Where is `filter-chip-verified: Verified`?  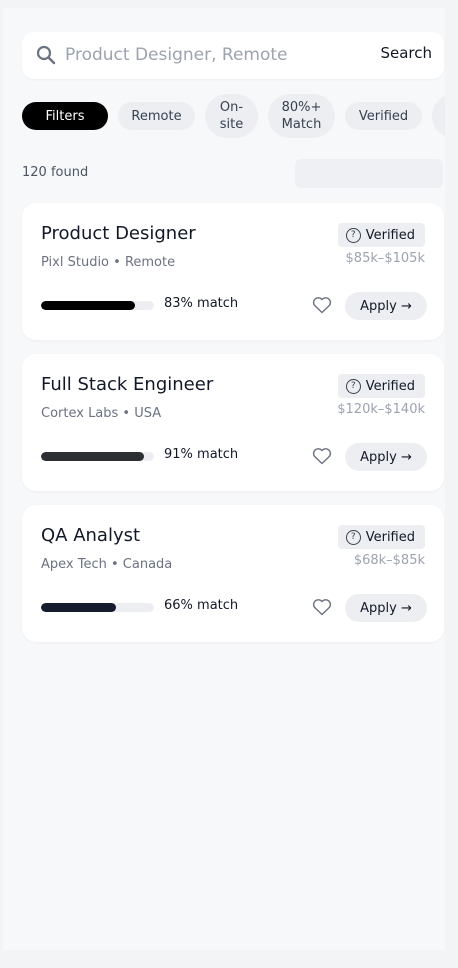 filter-chip-verified: Verified is located at coordinates (383, 116).